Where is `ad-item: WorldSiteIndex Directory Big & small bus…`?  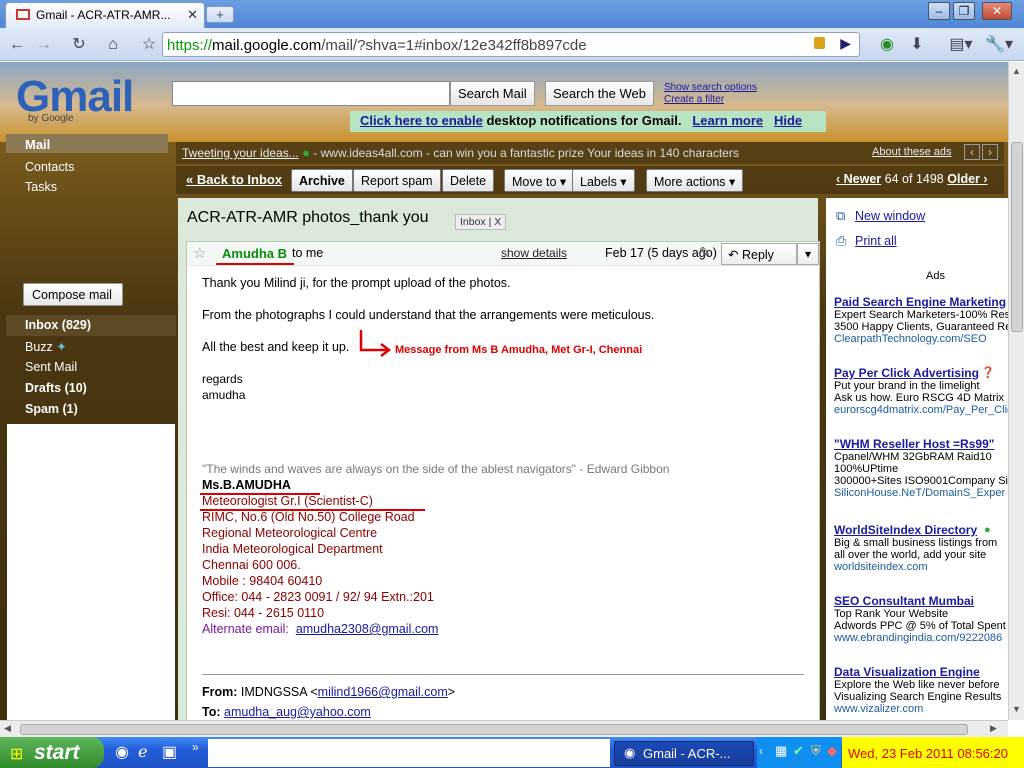 ad-item: WorldSiteIndex Directory Big & small bus… is located at coordinates (921, 548).